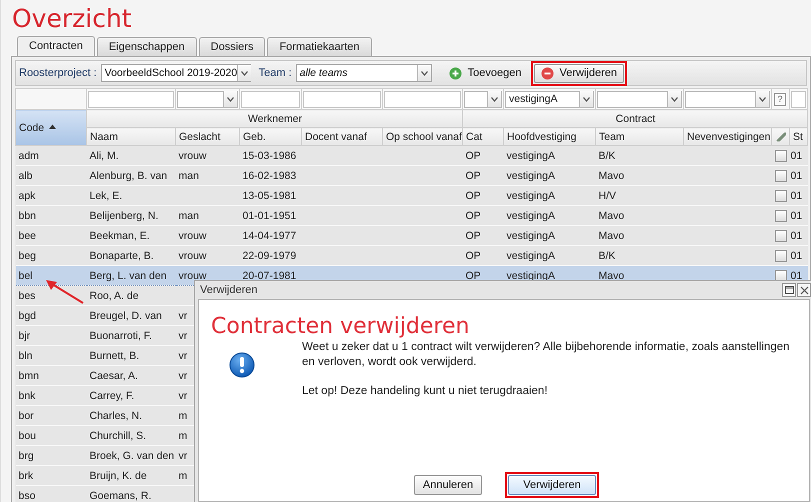 Image resolution: width=811 pixels, height=502 pixels. Describe the element at coordinates (364, 73) in the screenshot. I see `team-select: alle teams` at that location.